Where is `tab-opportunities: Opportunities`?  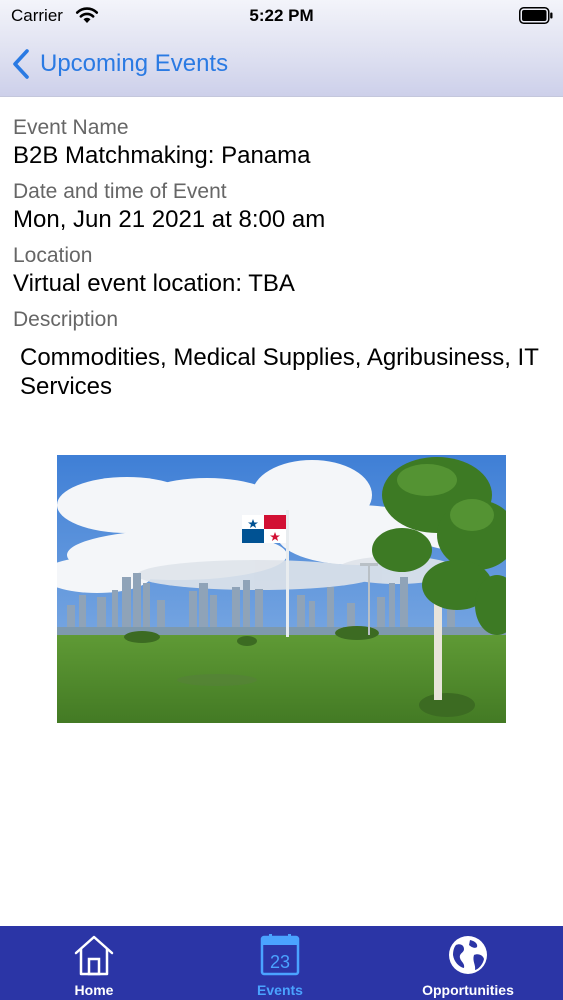 tab-opportunities: Opportunities is located at coordinates (468, 963).